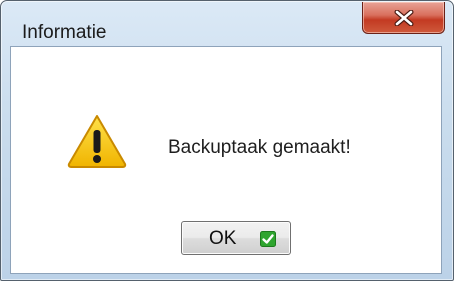 This screenshot has height=281, width=454. I want to click on close-button, so click(403, 18).